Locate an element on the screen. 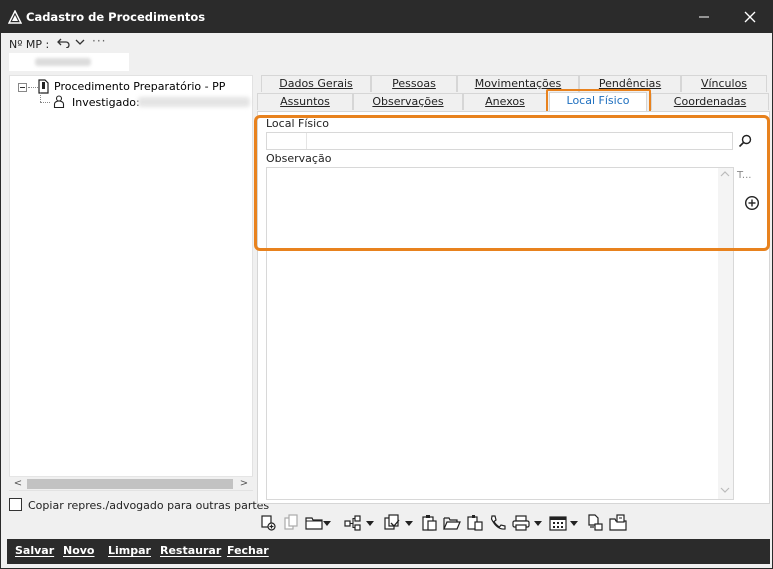 Image resolution: width=773 pixels, height=569 pixels. tab-assuntos: Assuntos is located at coordinates (305, 101).